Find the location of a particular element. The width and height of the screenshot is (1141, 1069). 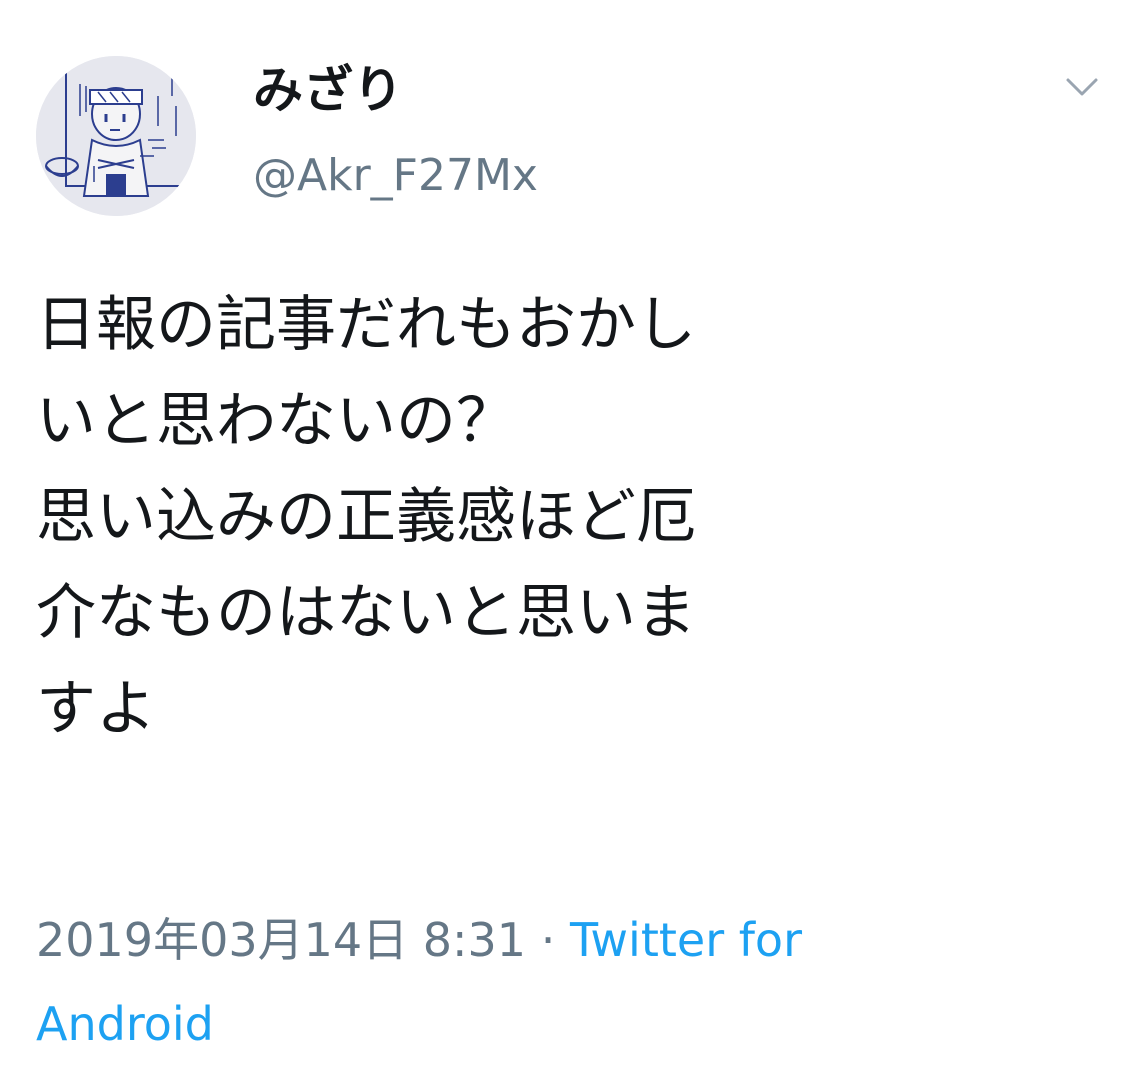

tweet-text-line: 介なものはないと思いま is located at coordinates (366, 613).